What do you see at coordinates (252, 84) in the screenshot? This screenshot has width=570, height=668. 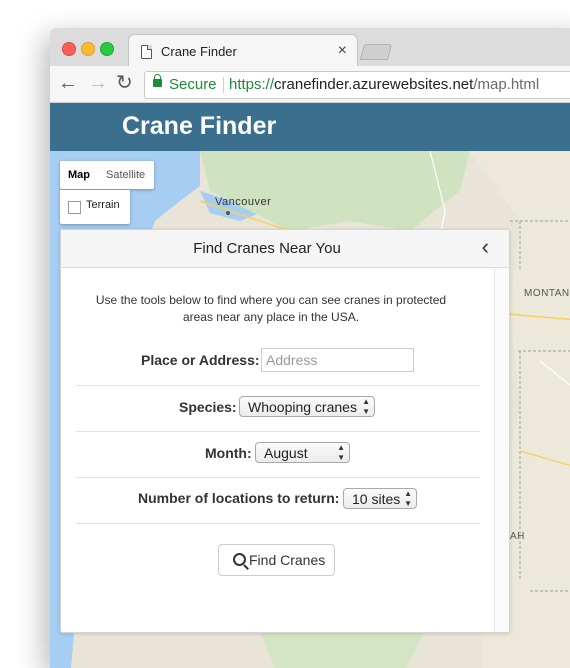 I see `url-scheme: https://` at bounding box center [252, 84].